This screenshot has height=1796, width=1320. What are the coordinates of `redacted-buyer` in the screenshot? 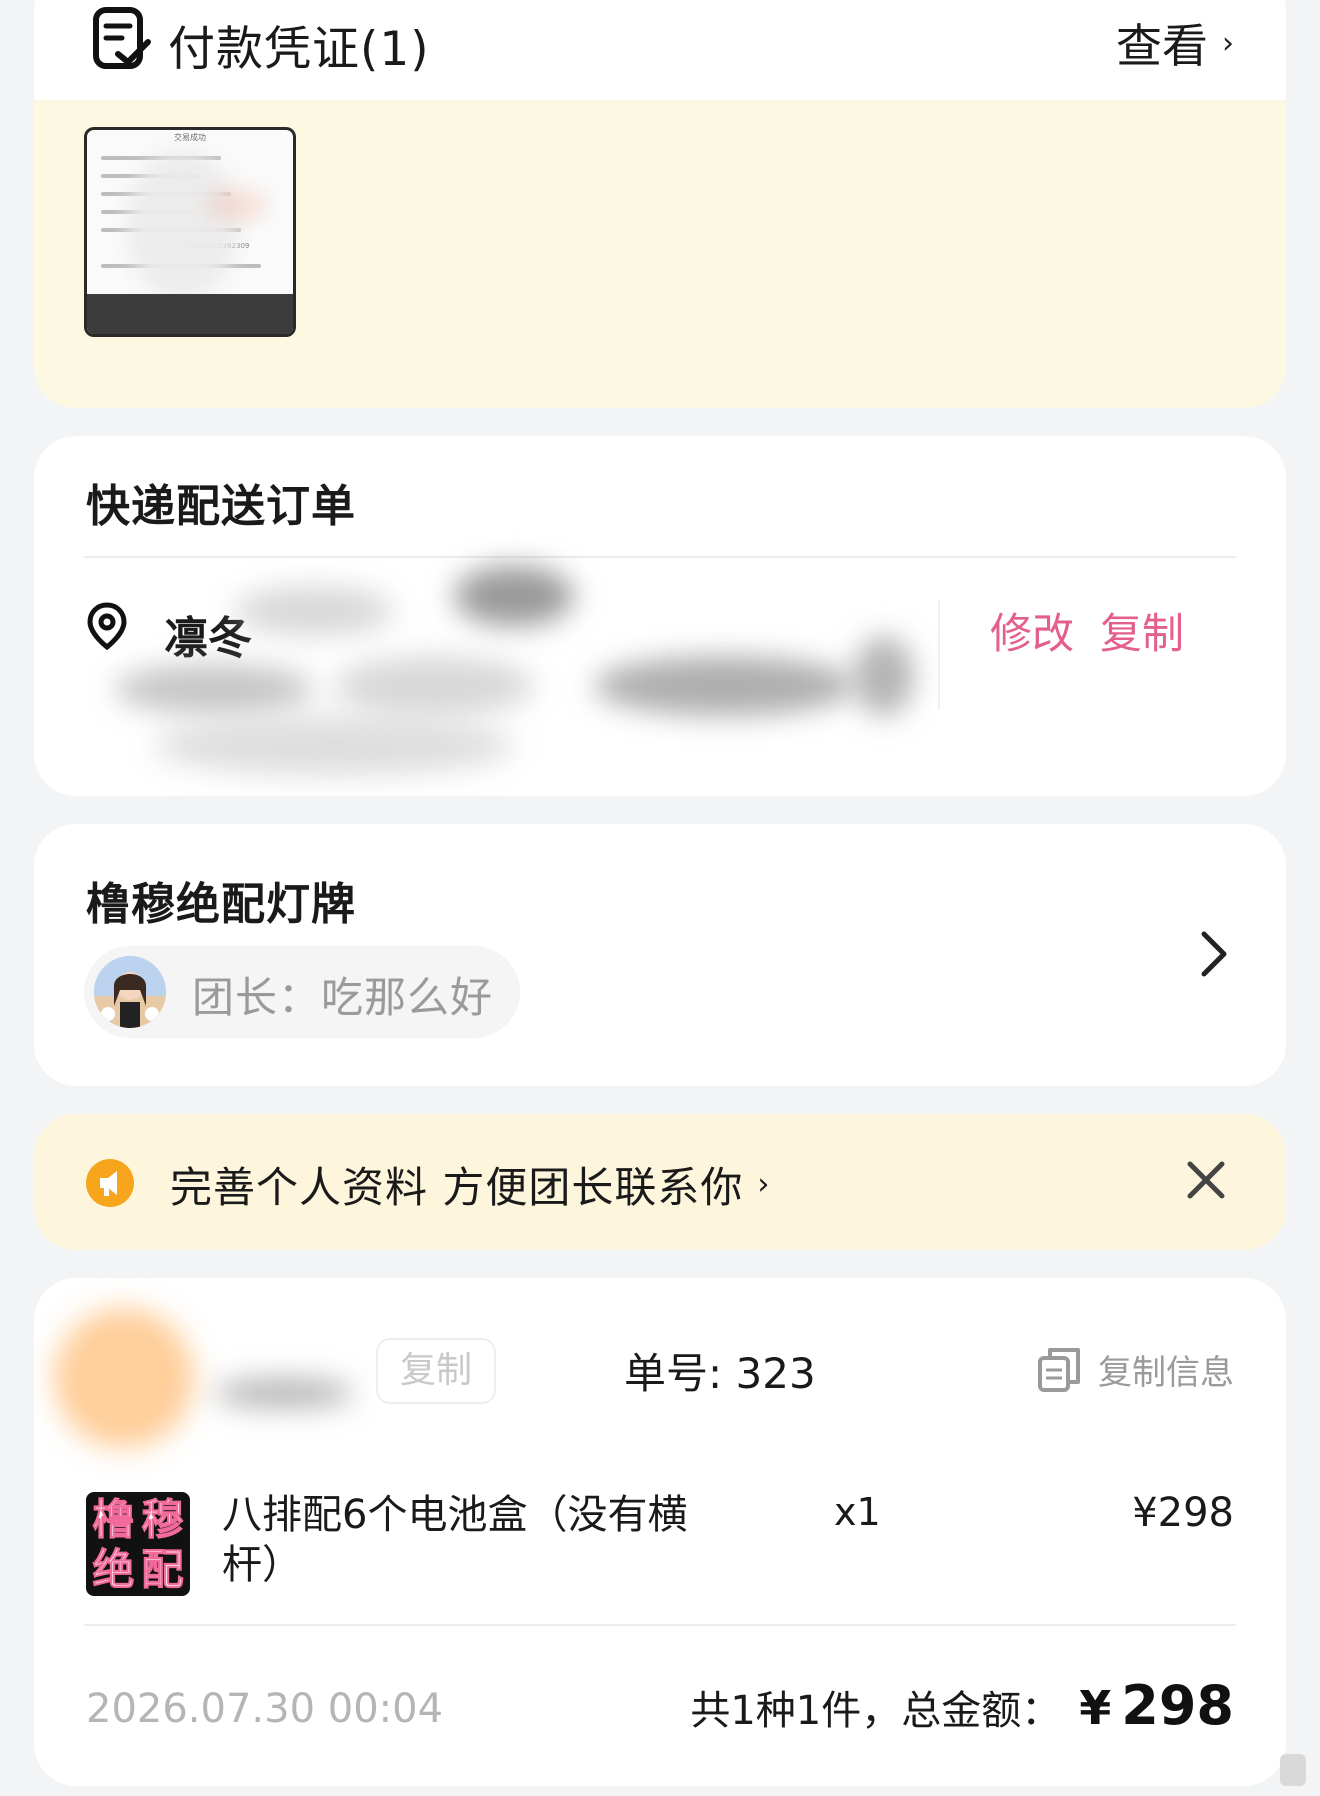 It's located at (124, 1378).